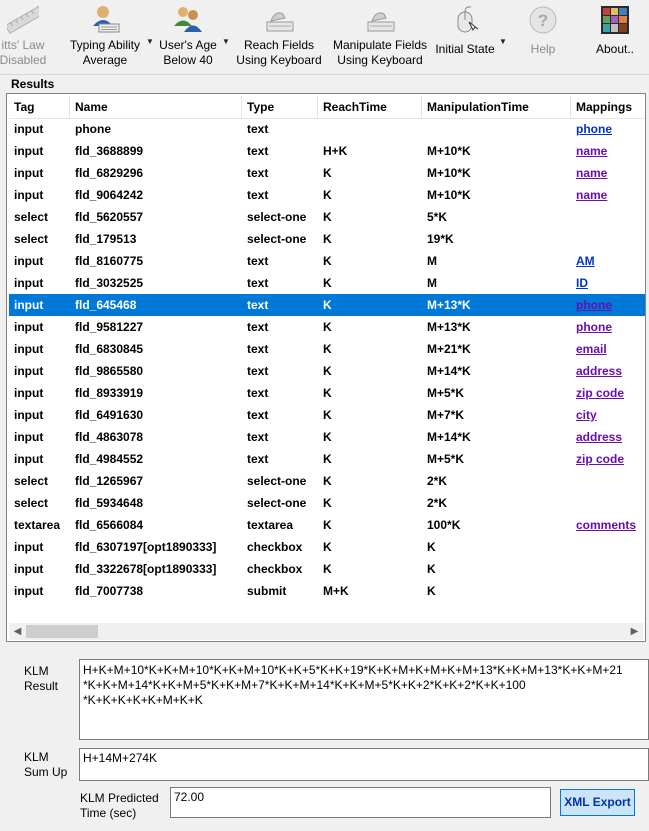 Image resolution: width=649 pixels, height=831 pixels. I want to click on table-row: input fld_9064242 text K M+10*K name, so click(327, 195).